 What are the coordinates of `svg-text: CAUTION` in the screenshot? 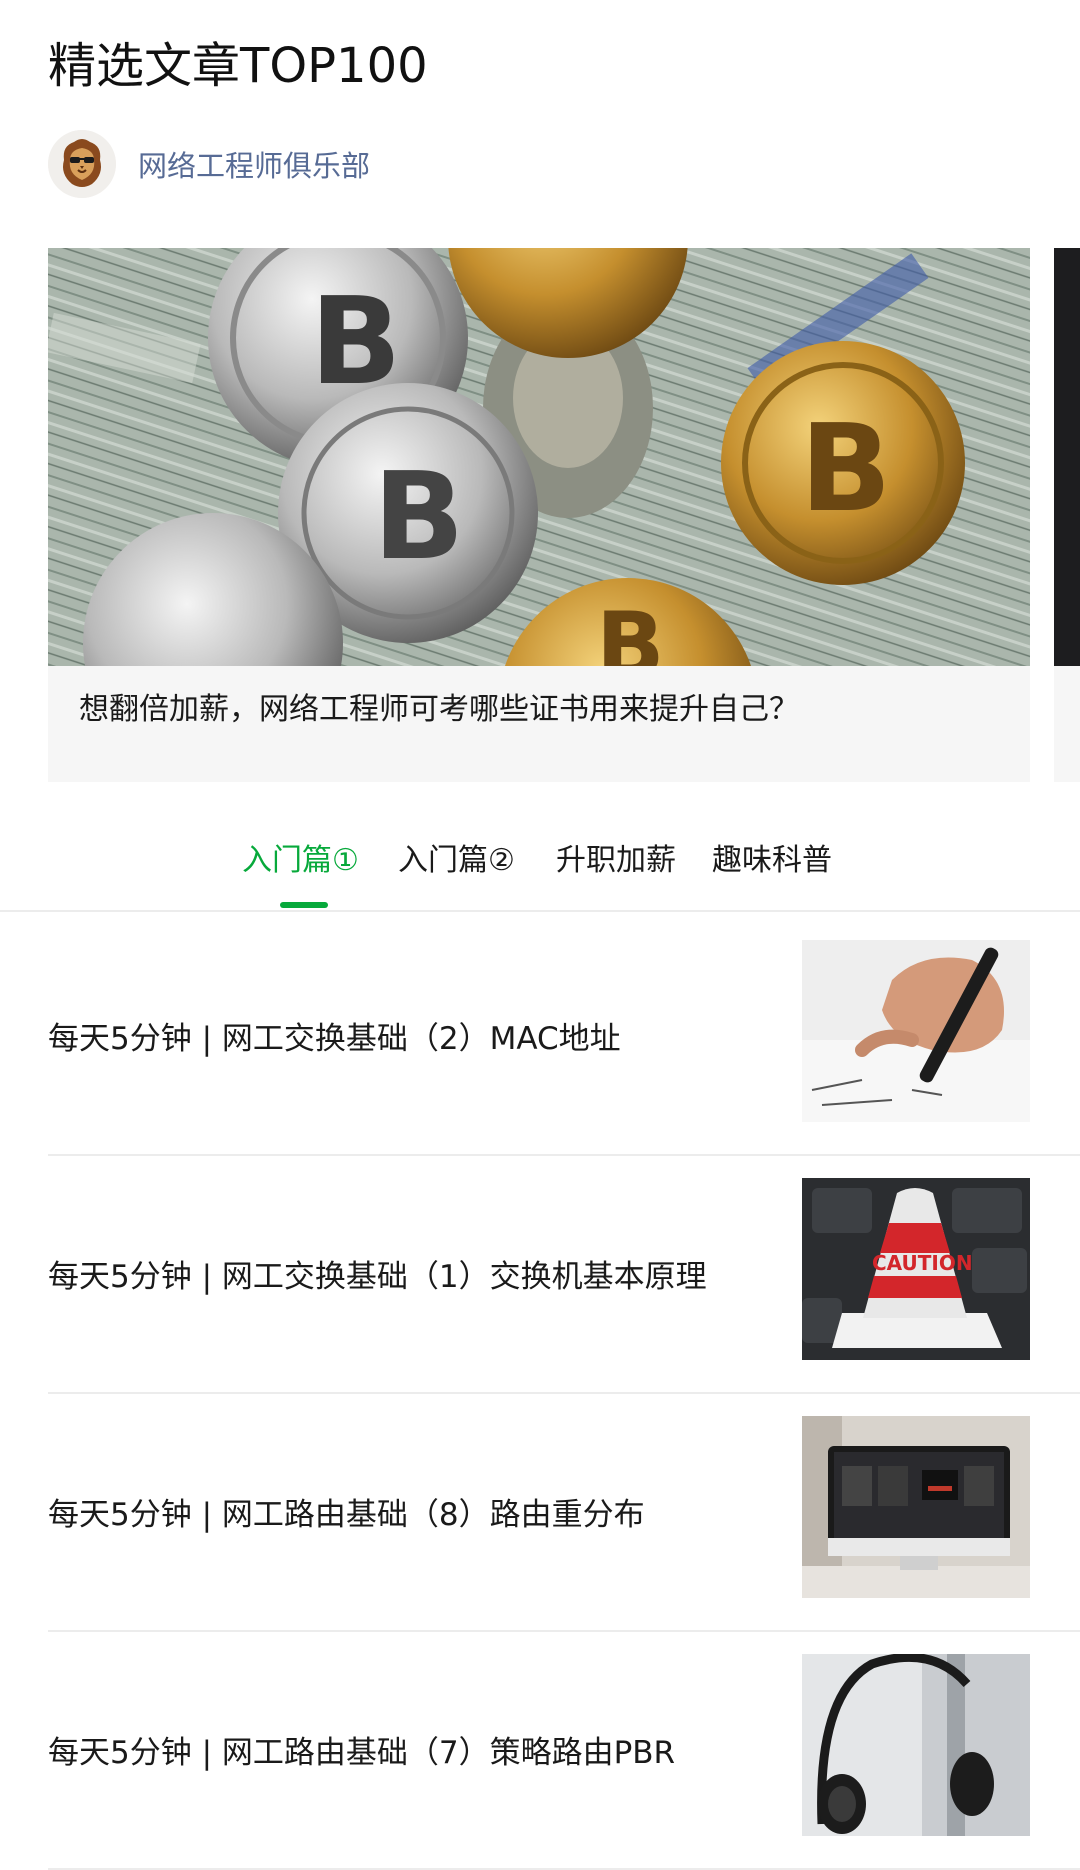 It's located at (922, 1263).